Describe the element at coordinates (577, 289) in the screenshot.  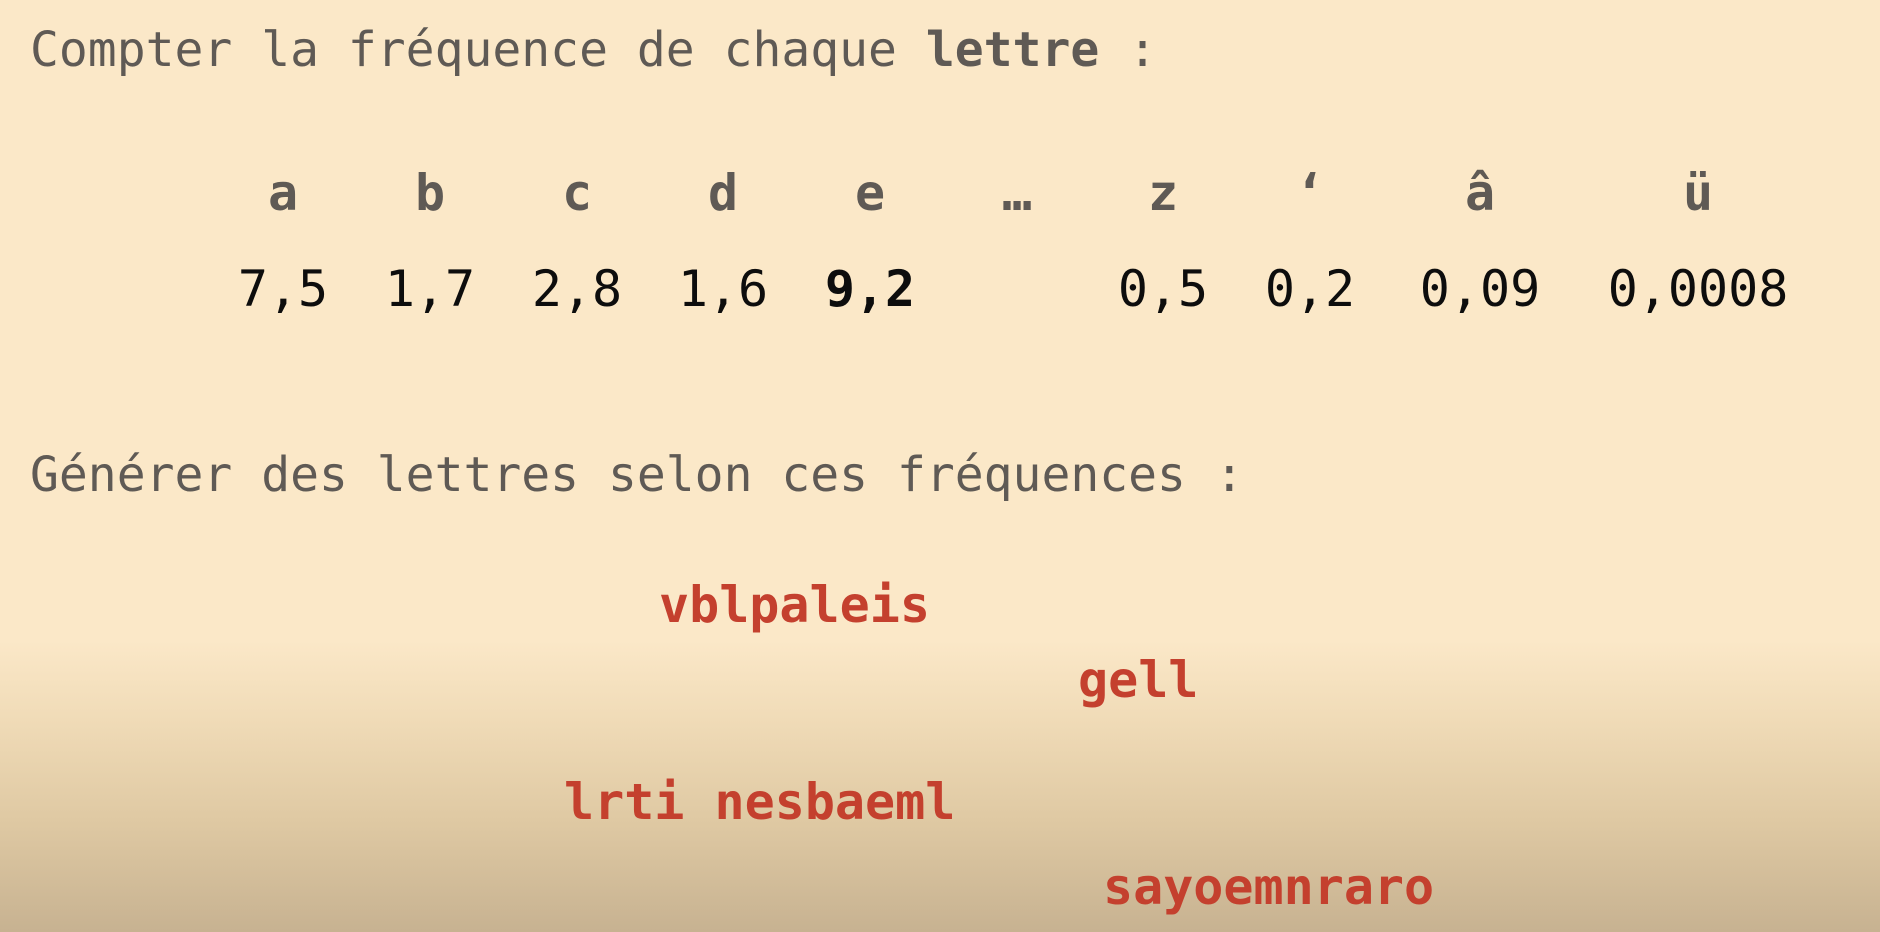
I see `frequency-value: 2,8` at that location.